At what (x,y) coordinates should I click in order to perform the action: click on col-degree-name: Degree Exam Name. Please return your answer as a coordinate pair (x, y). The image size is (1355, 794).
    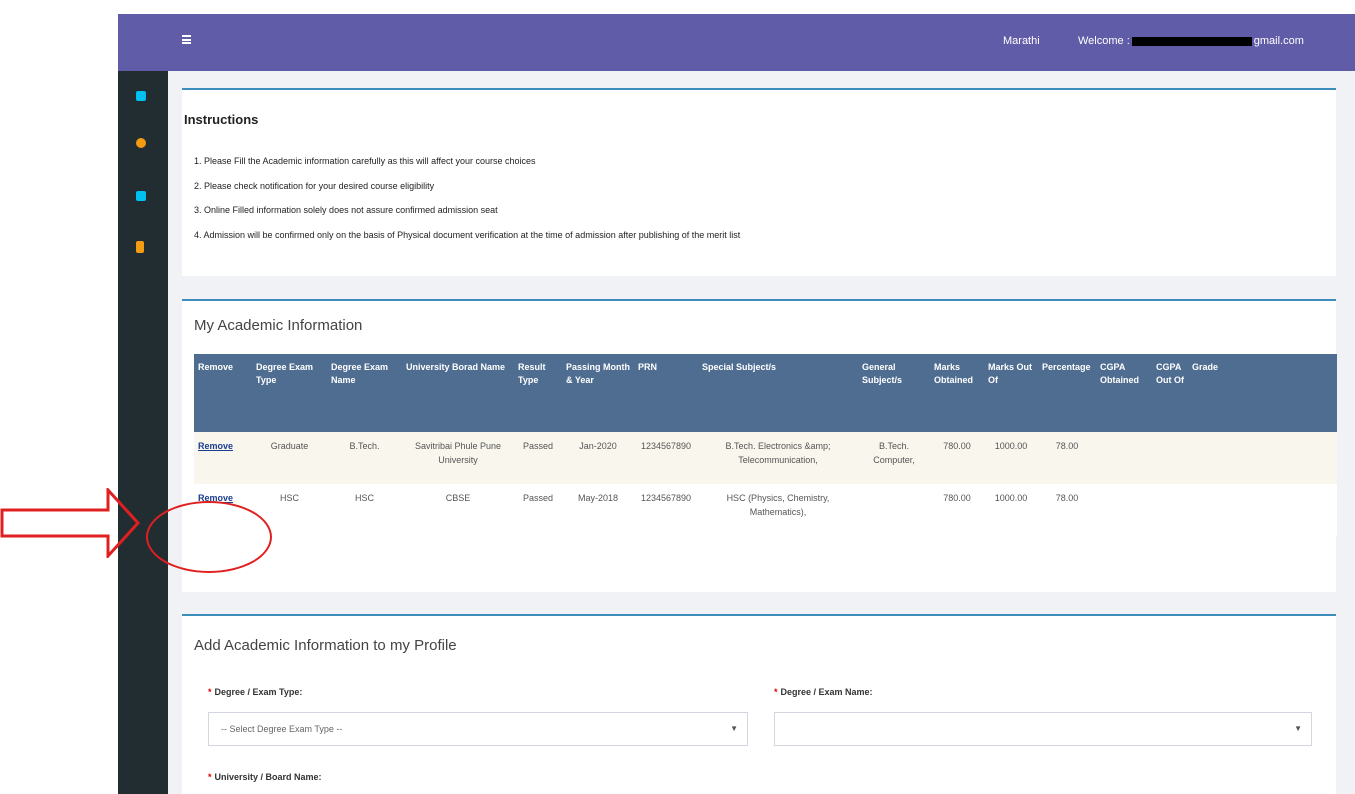
    Looking at the image, I should click on (364, 393).